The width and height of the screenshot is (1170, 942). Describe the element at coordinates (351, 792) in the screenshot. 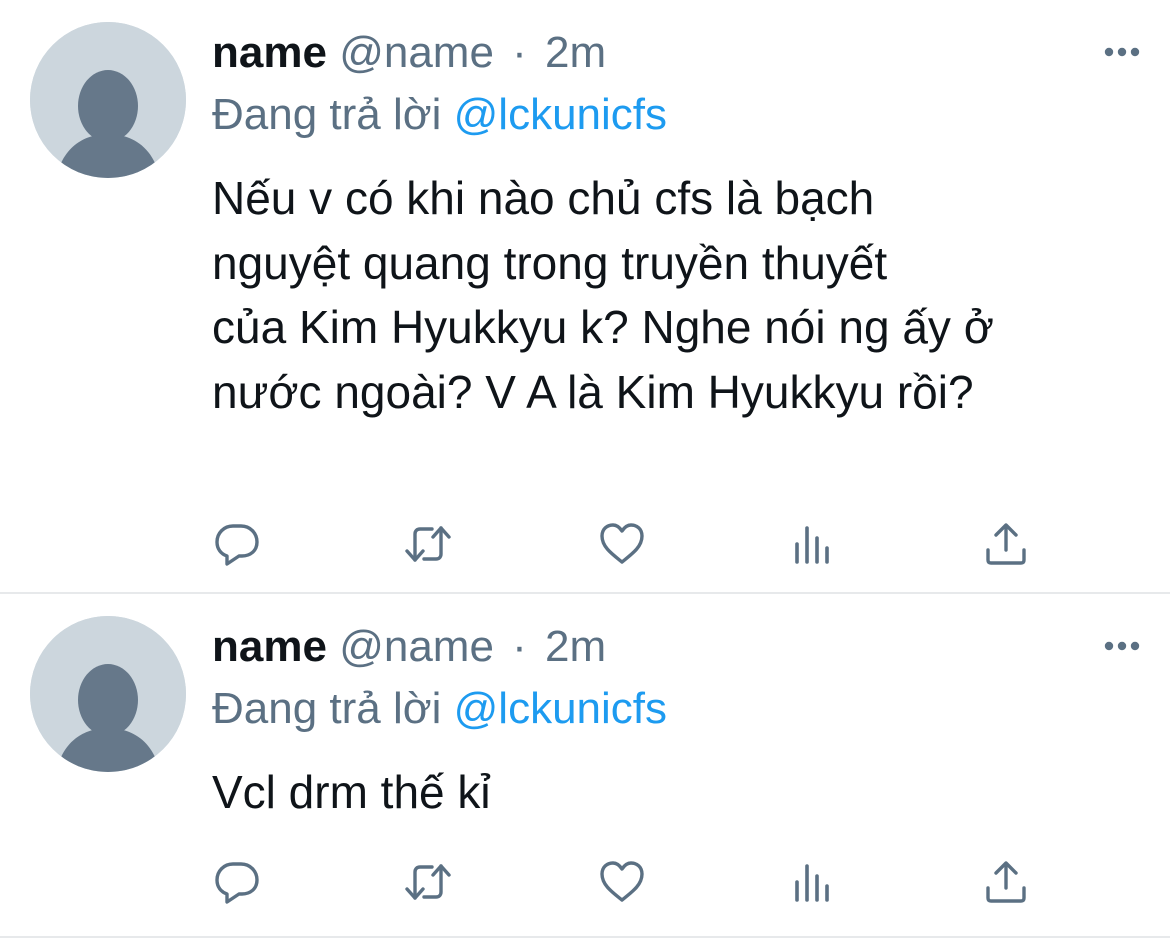

I see `tweet-text: Vcl drm thế kỉ` at that location.